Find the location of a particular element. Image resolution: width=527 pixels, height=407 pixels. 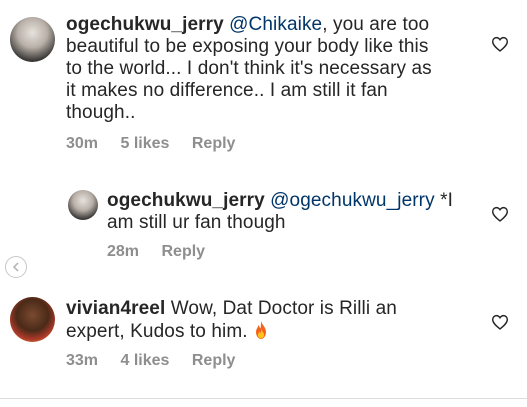

comment-mention: @ogechukwu_jerry is located at coordinates (352, 200).